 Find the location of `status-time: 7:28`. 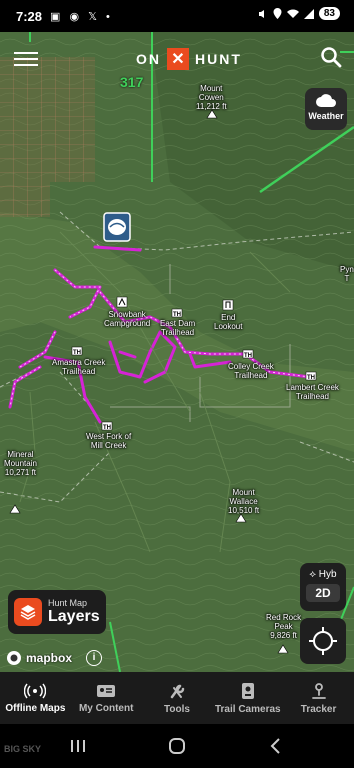

status-time: 7:28 is located at coordinates (29, 16).